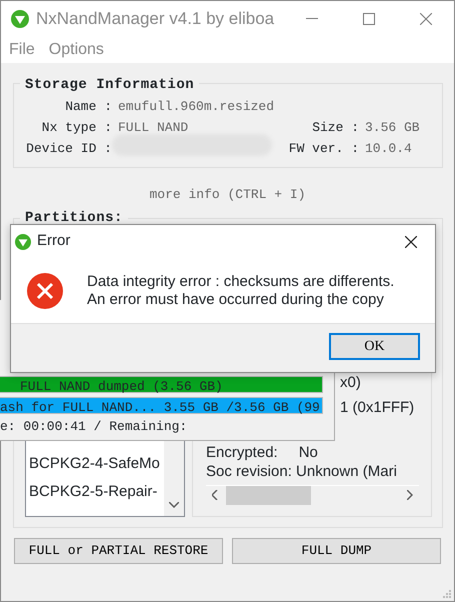  I want to click on error-icon, so click(45, 290).